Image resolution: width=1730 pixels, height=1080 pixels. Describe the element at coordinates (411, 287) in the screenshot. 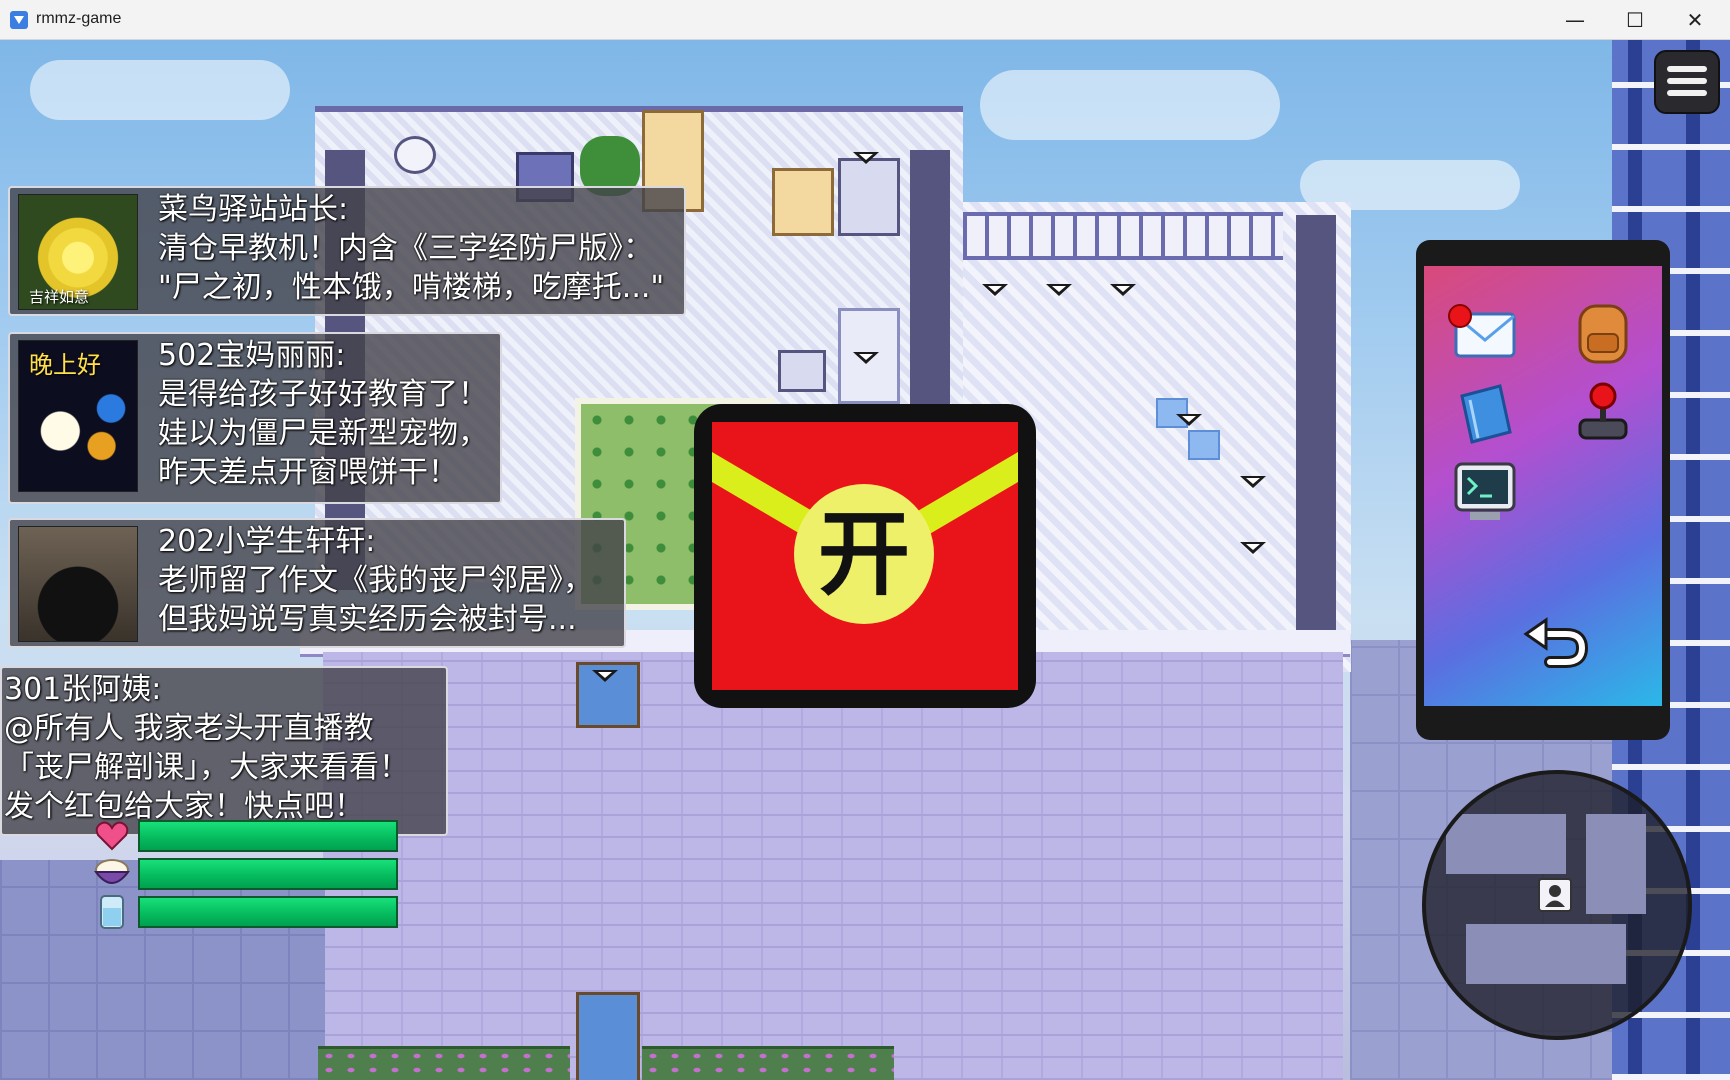

I see `chat-line: "尸之初，性本饿，啃楼梯，吃摩托..."` at that location.